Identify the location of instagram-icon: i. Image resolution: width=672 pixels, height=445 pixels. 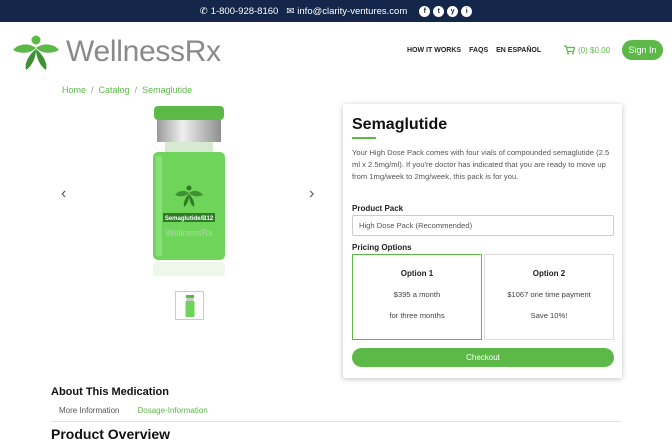
(467, 11).